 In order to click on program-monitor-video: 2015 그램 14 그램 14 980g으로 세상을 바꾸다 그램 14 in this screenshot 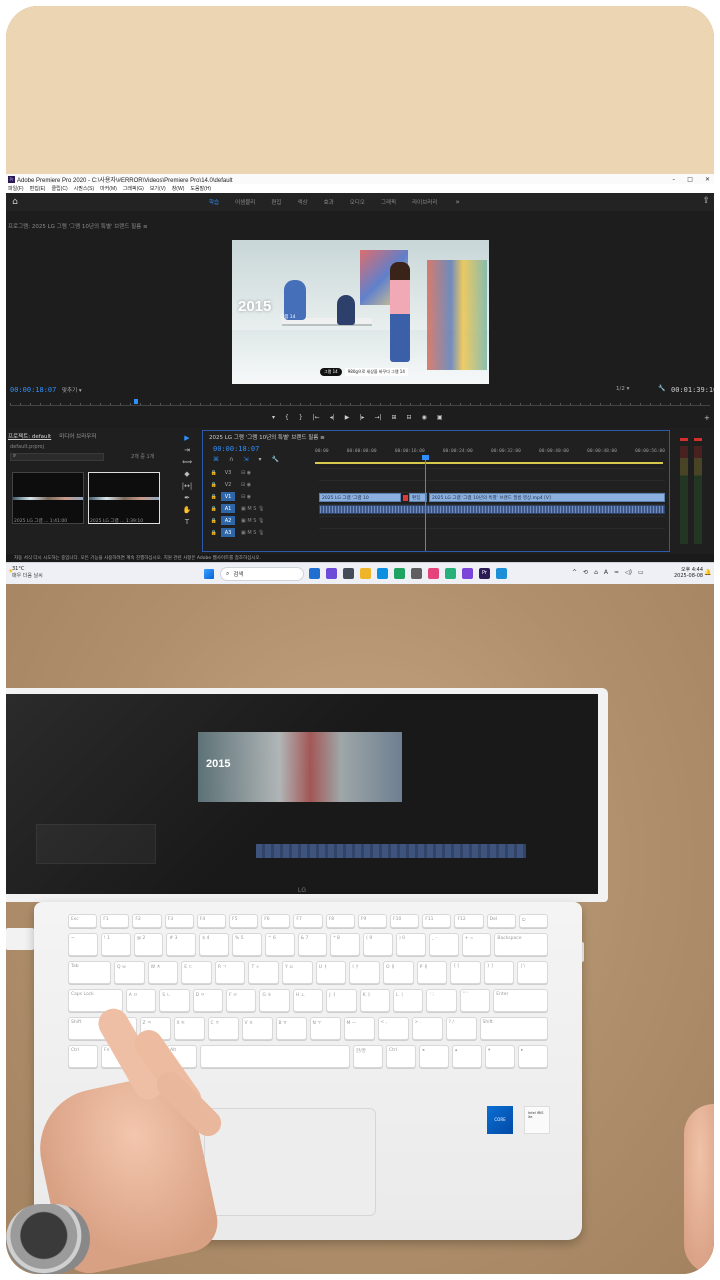, I will do `click(360, 312)`.